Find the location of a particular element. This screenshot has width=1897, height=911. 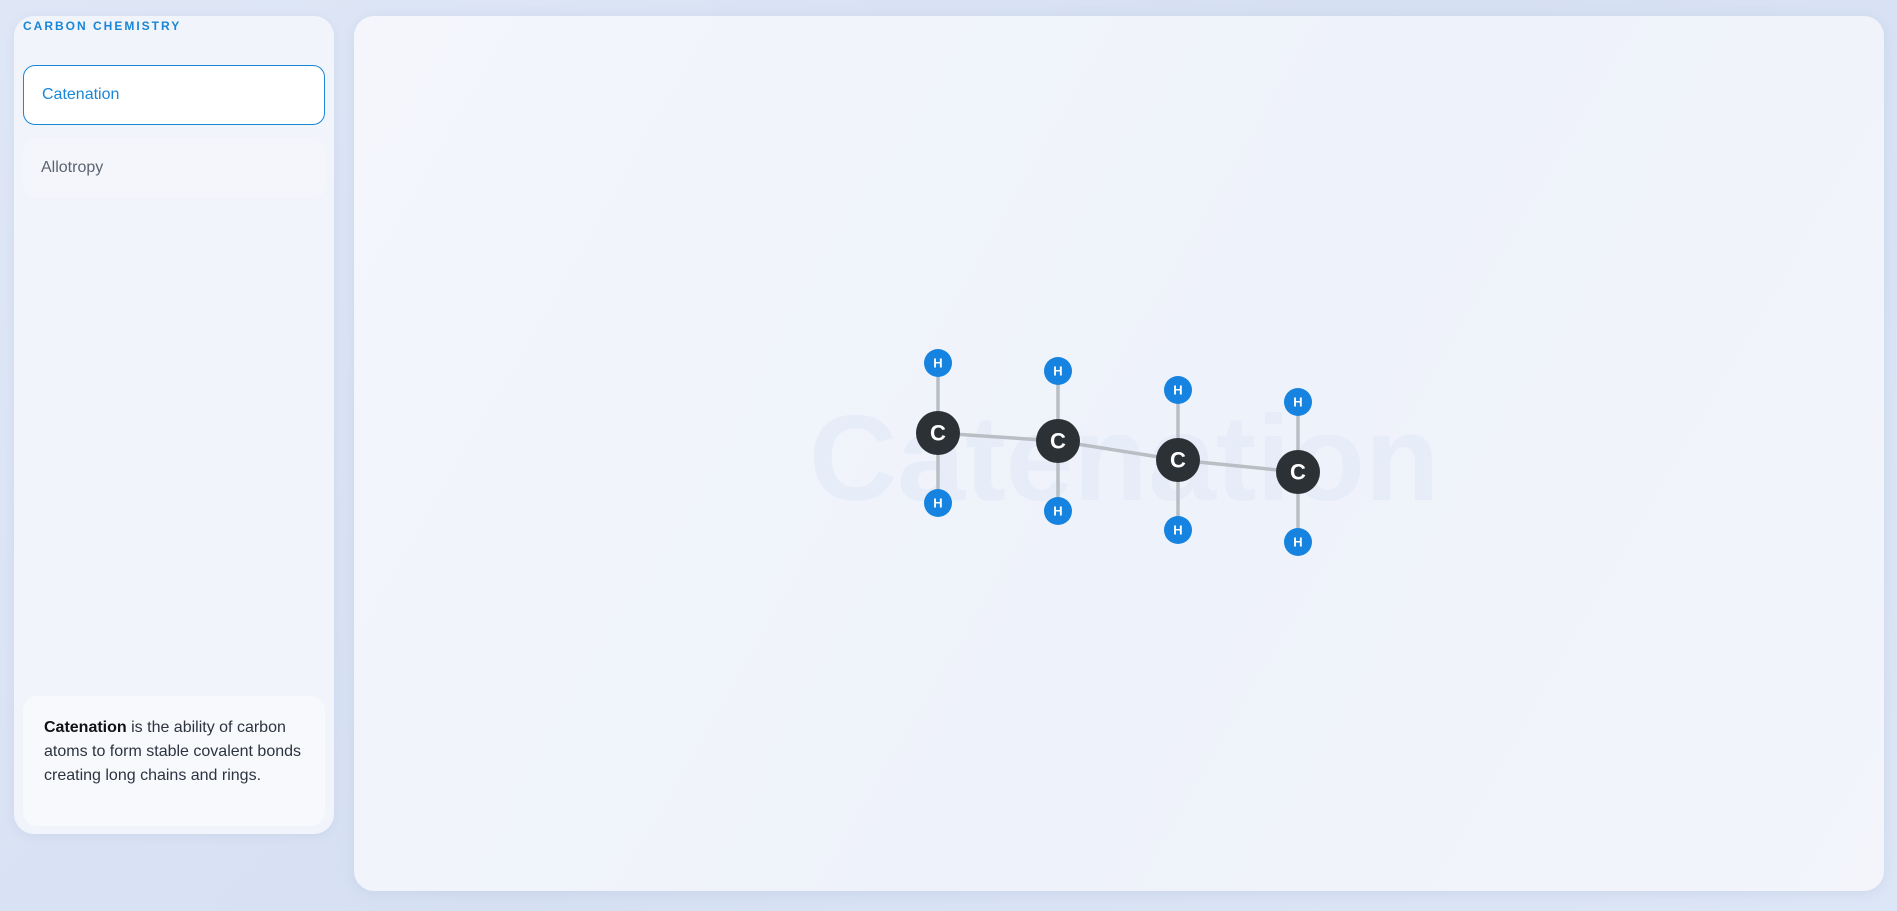

nav-item-catenation: Catenation is located at coordinates (174, 95).